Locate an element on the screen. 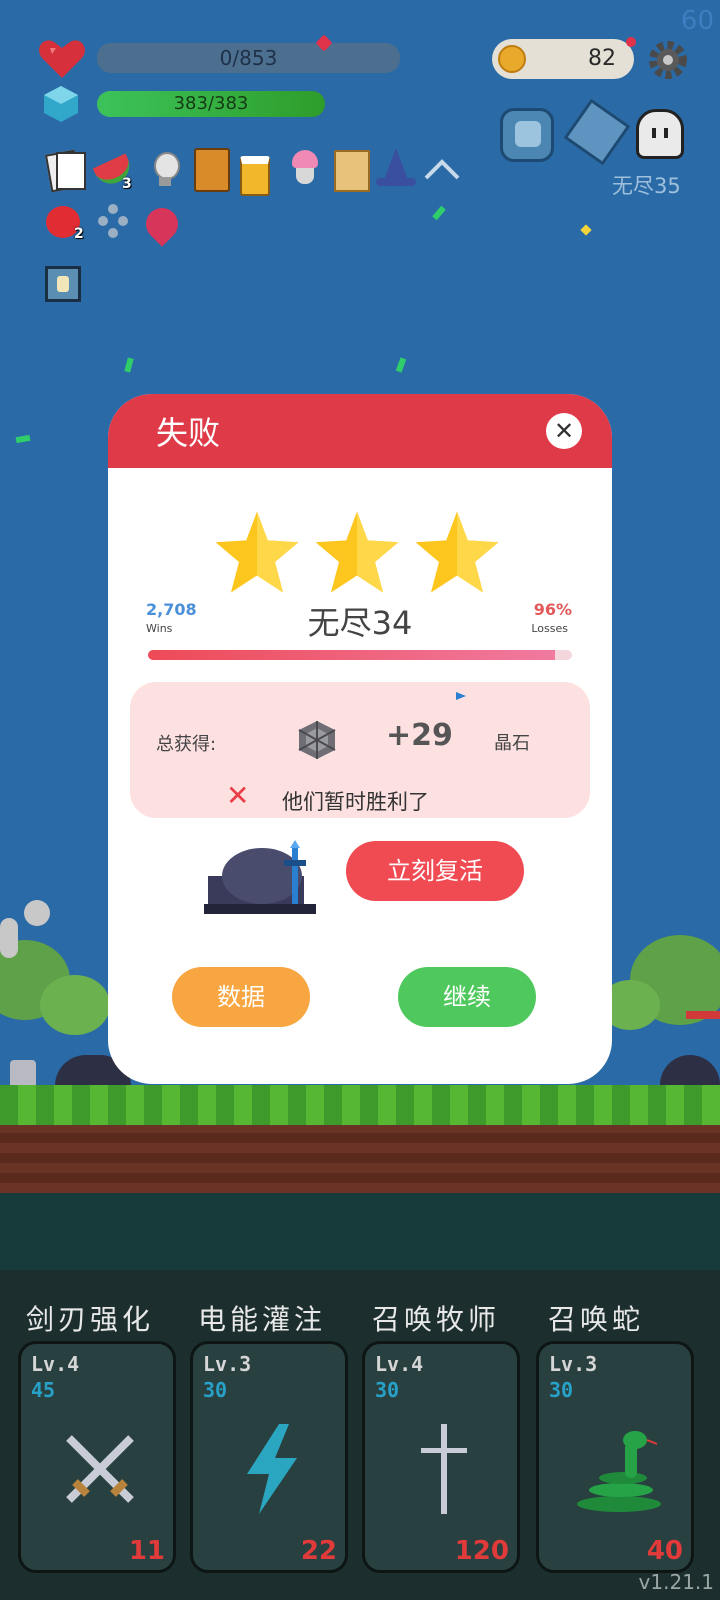 The width and height of the screenshot is (720, 1600). apple-icon: 2 is located at coordinates (65, 222).